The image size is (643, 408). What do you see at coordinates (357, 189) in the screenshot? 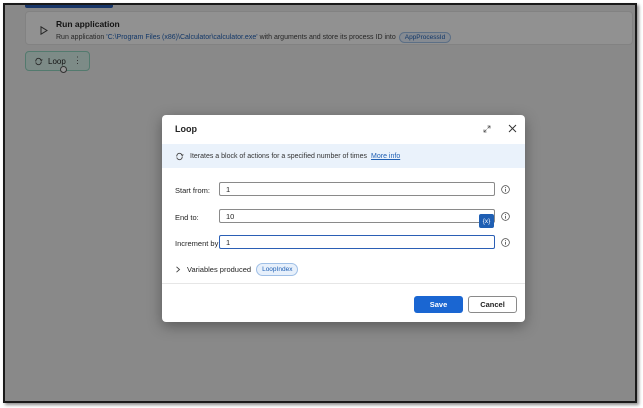
I see `start-from-input` at bounding box center [357, 189].